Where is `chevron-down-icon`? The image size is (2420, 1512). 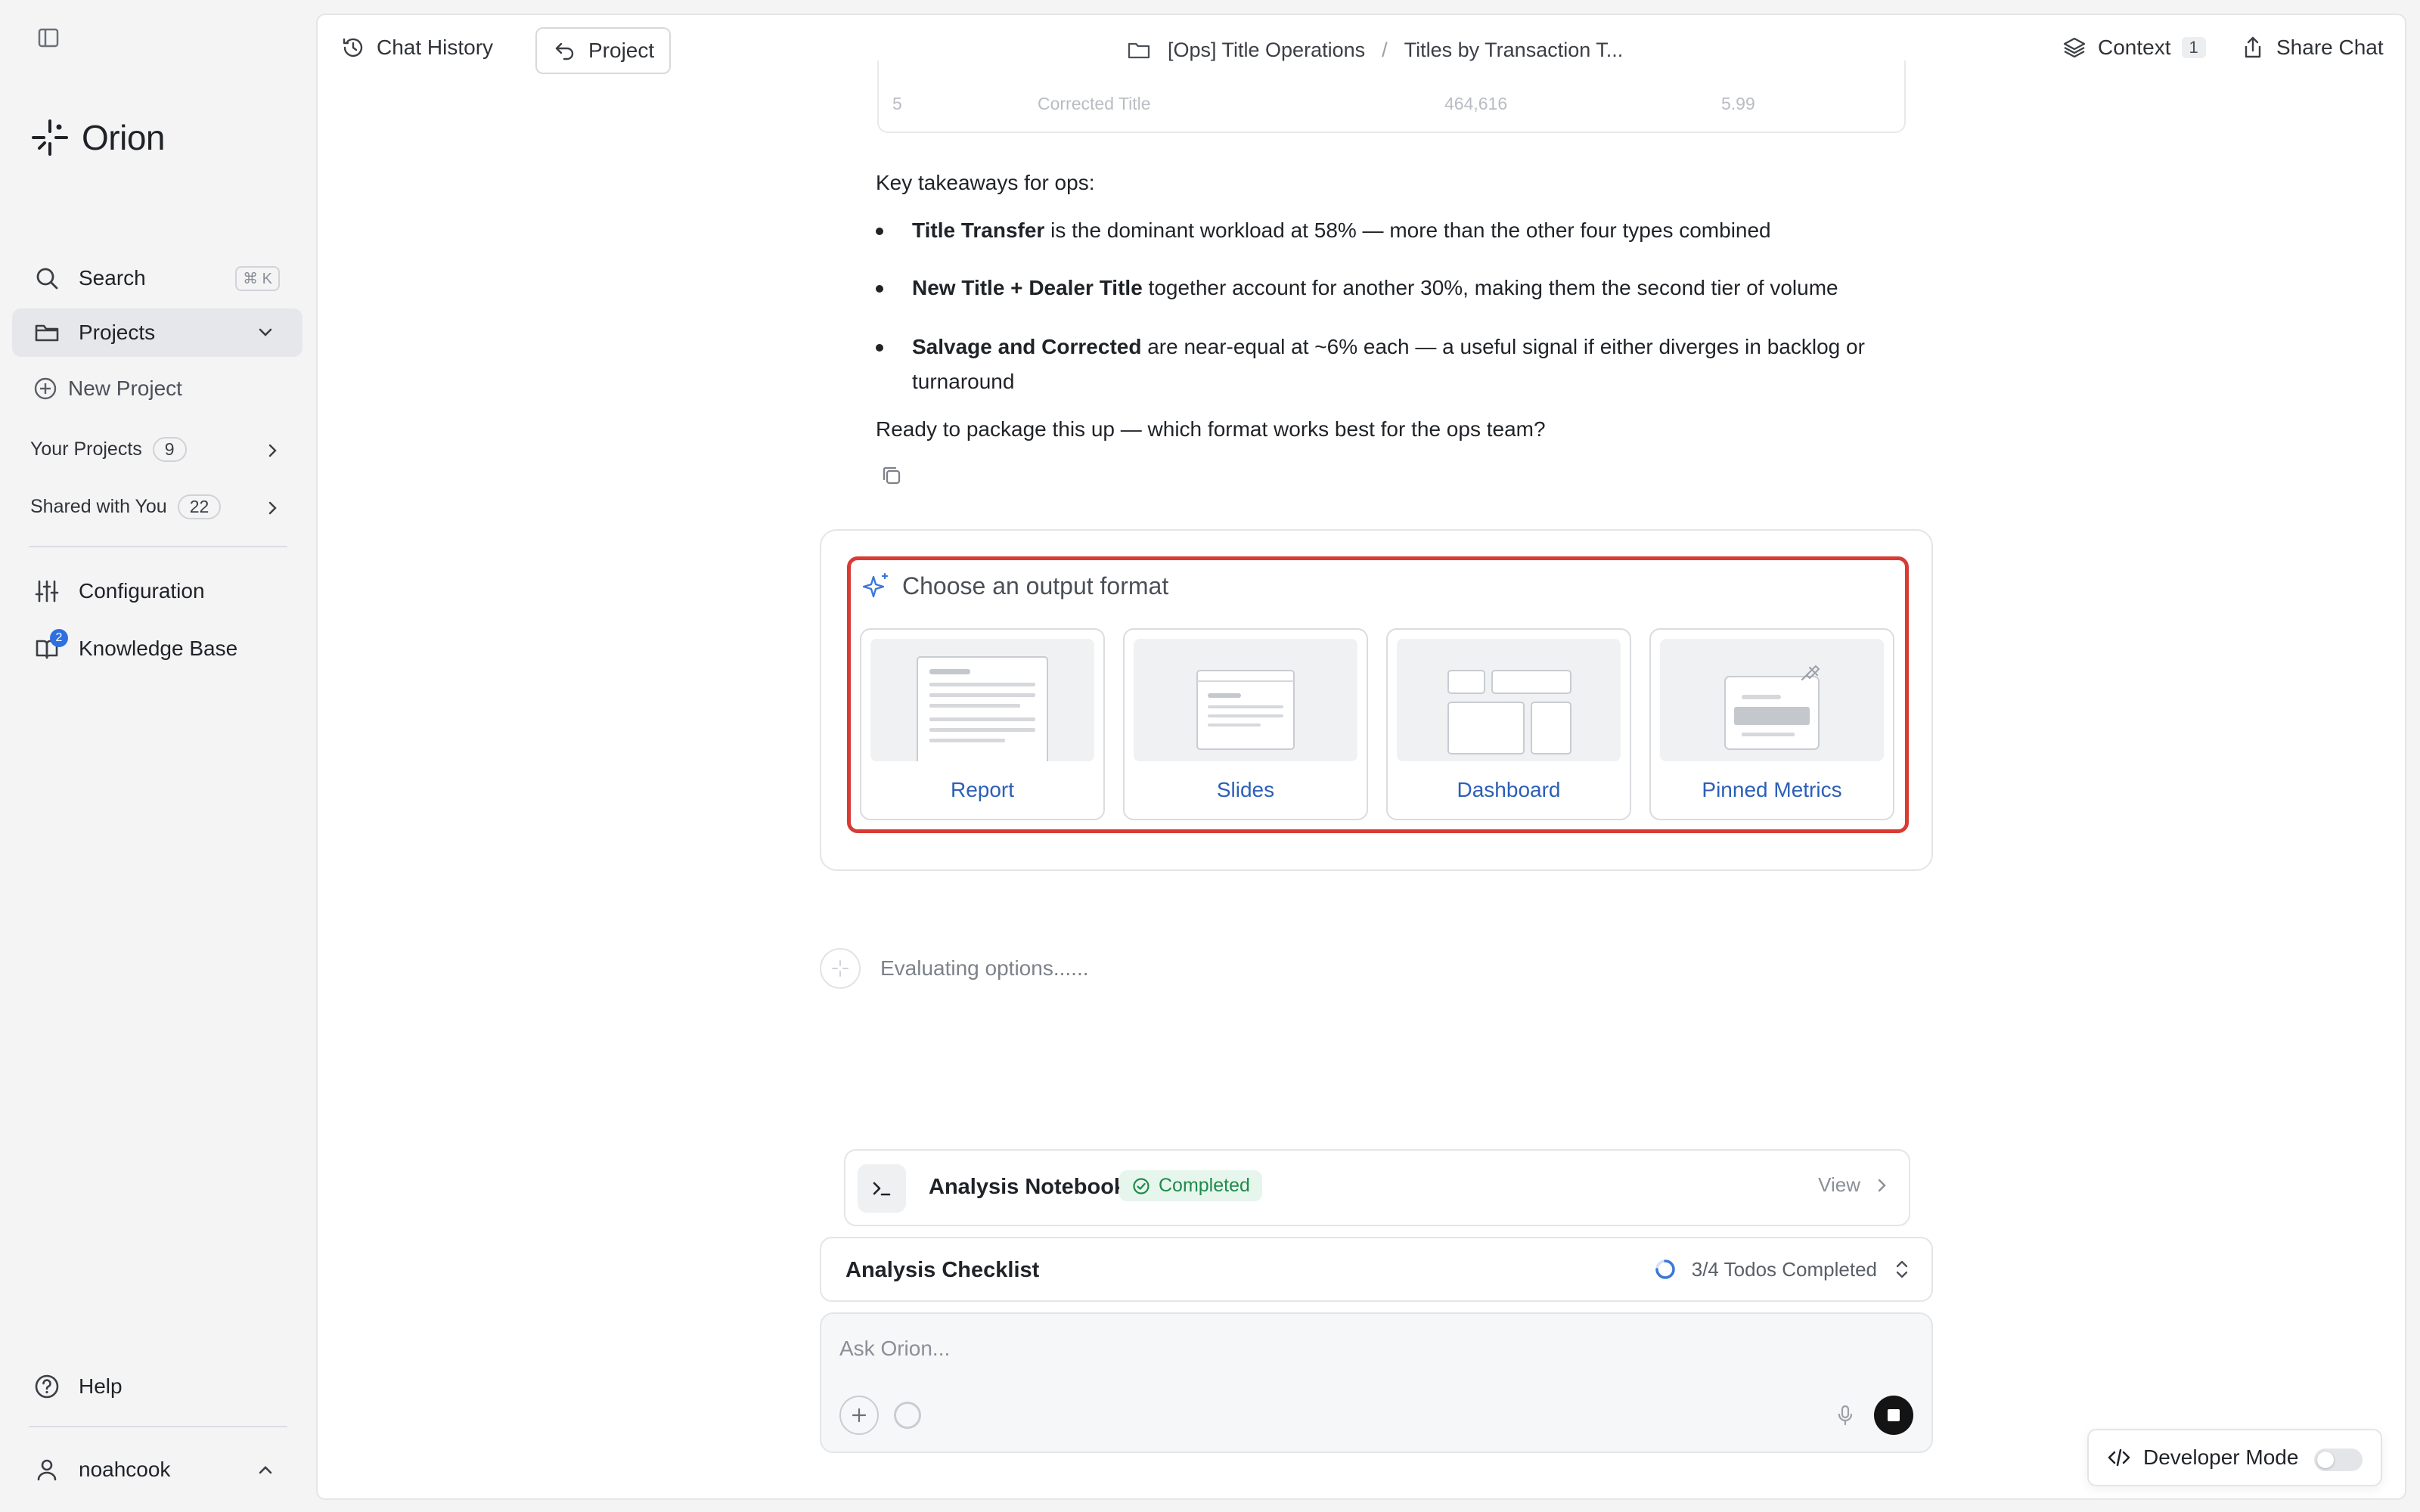
chevron-down-icon is located at coordinates (265, 332).